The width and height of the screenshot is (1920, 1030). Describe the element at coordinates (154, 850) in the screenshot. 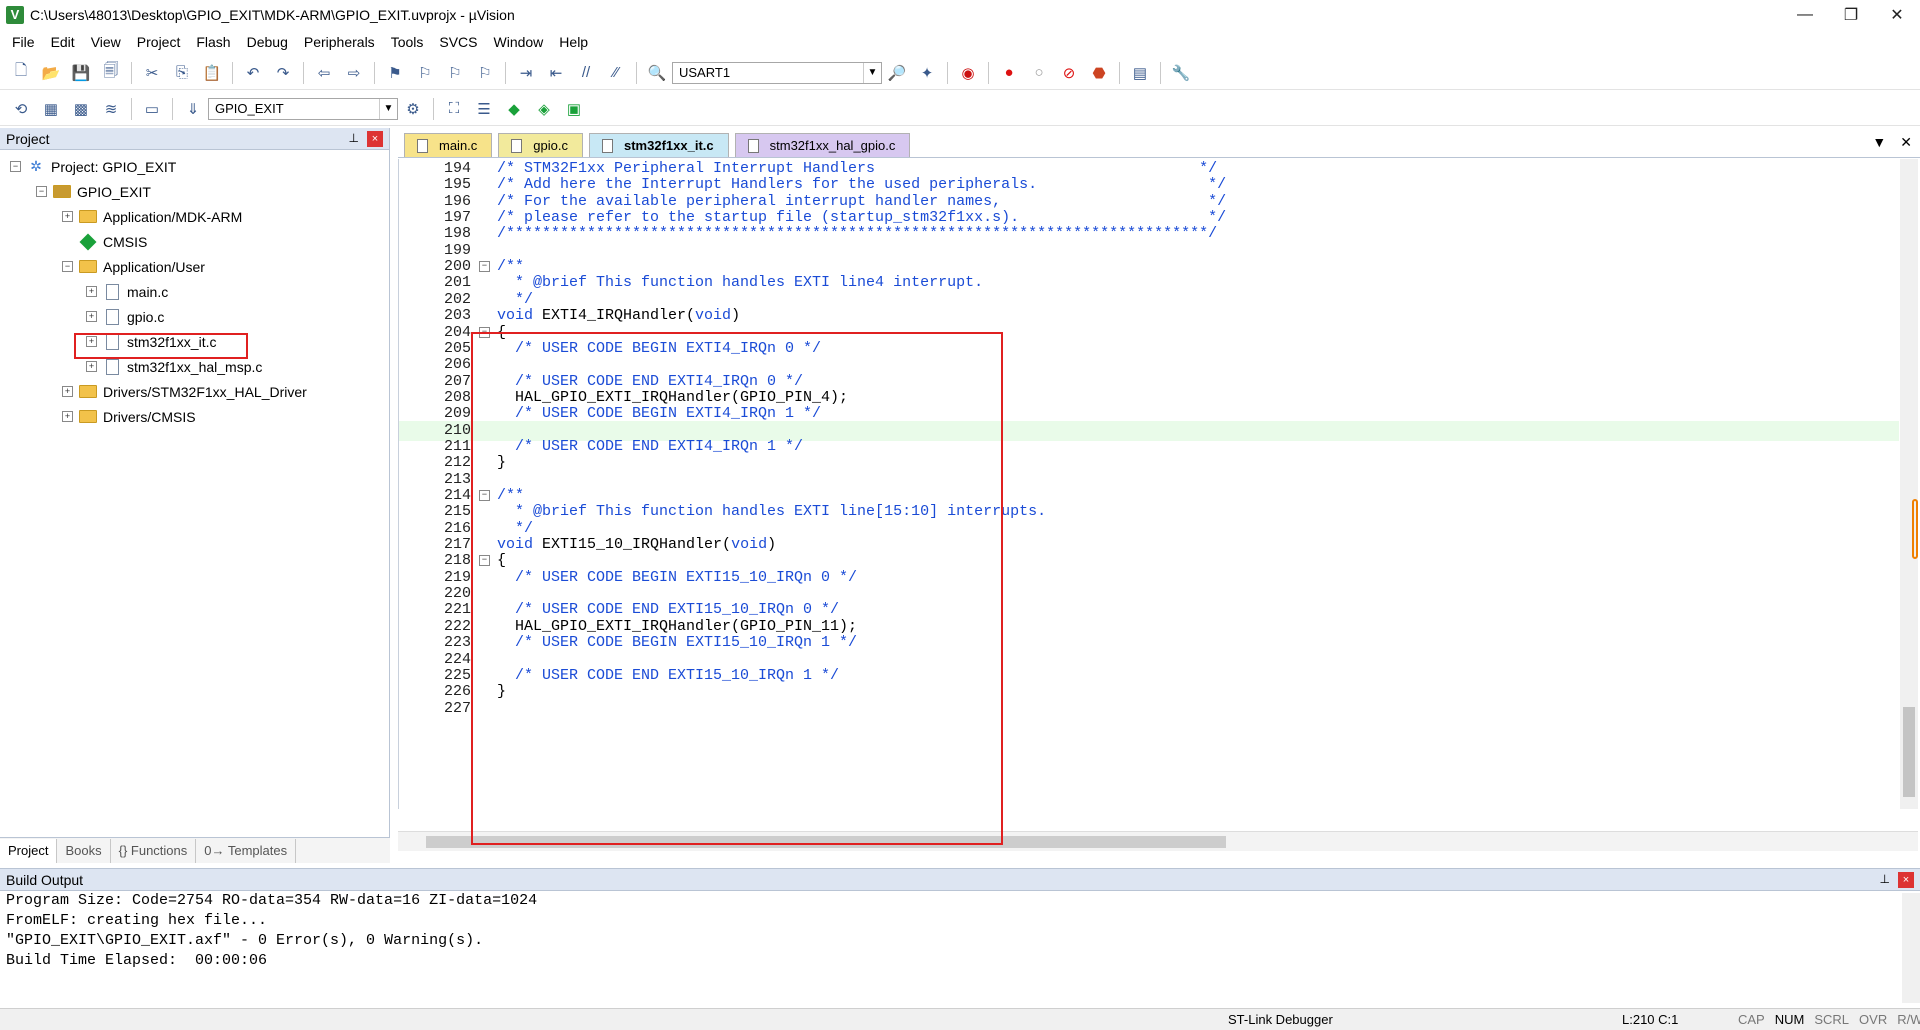

I see `tab-functions: {} Functions` at that location.